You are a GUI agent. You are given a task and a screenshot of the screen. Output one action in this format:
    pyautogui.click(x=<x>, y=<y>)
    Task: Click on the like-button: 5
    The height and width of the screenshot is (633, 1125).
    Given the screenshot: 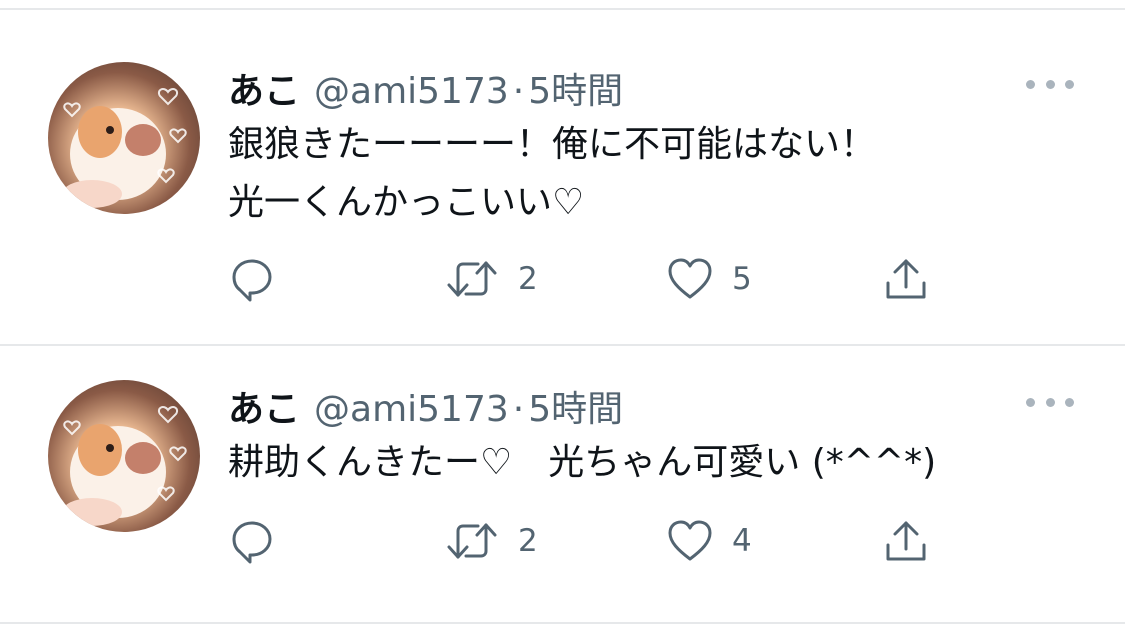 What is the action you would take?
    pyautogui.click(x=709, y=279)
    